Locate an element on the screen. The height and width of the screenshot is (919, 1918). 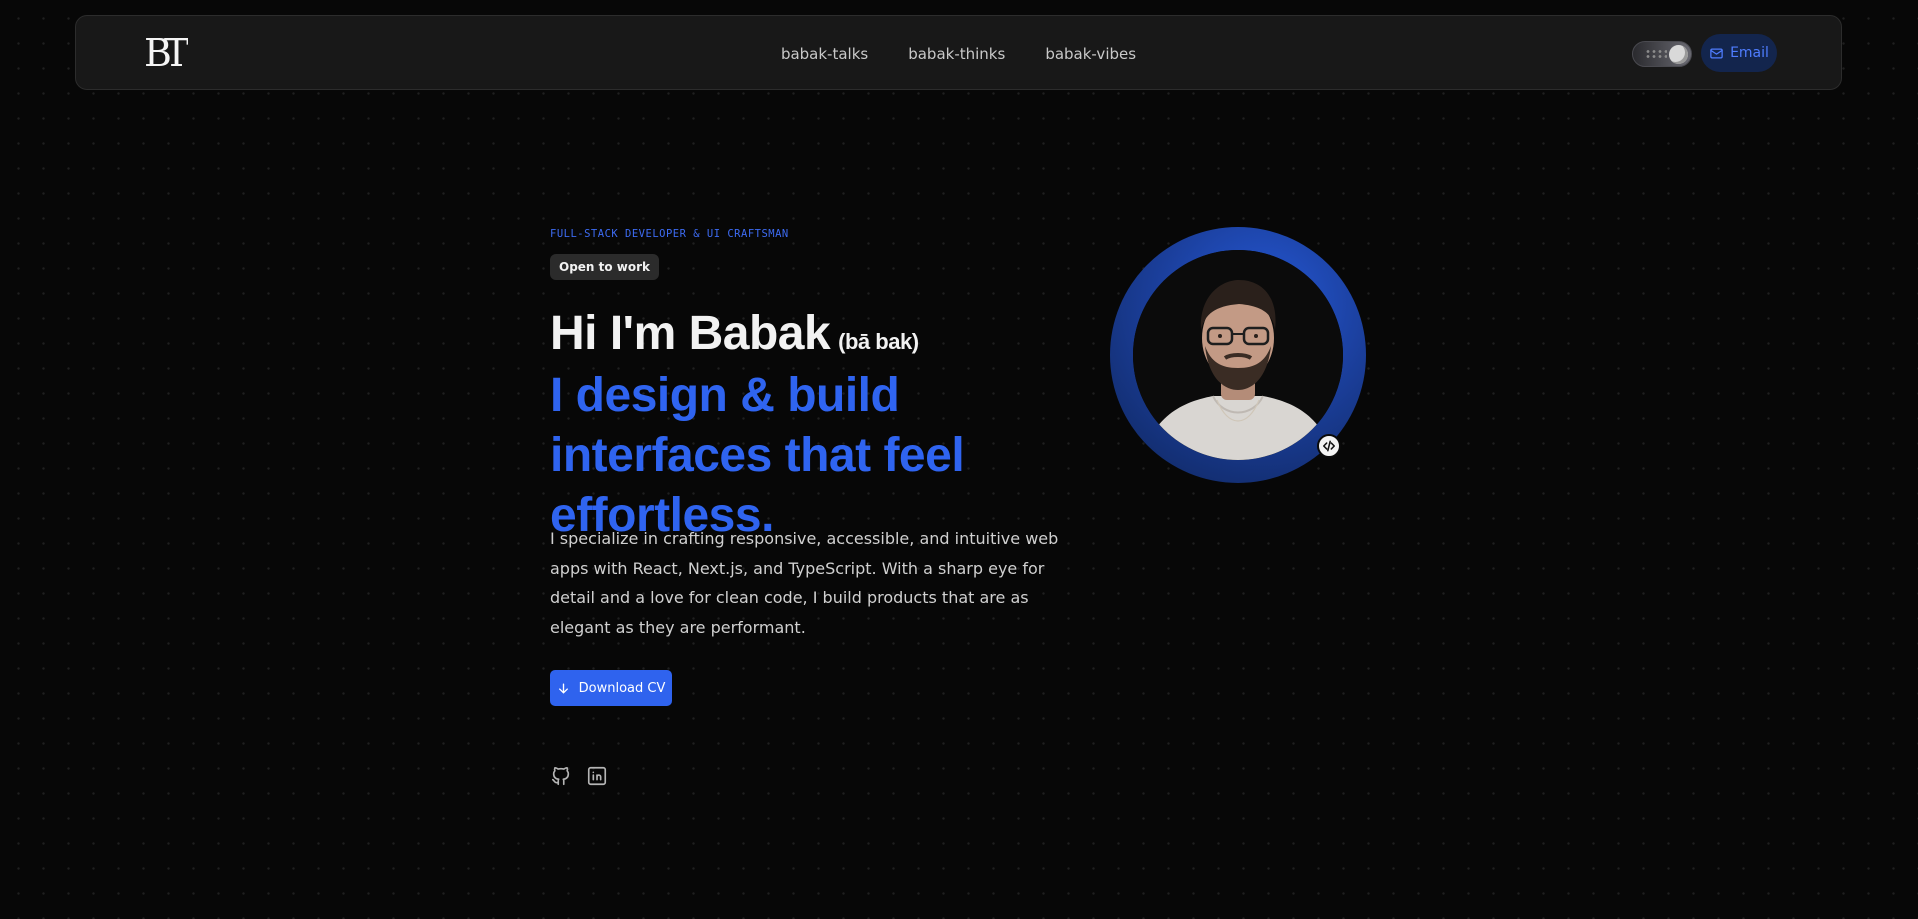
toggle-stars-icon is located at coordinates (1656, 54).